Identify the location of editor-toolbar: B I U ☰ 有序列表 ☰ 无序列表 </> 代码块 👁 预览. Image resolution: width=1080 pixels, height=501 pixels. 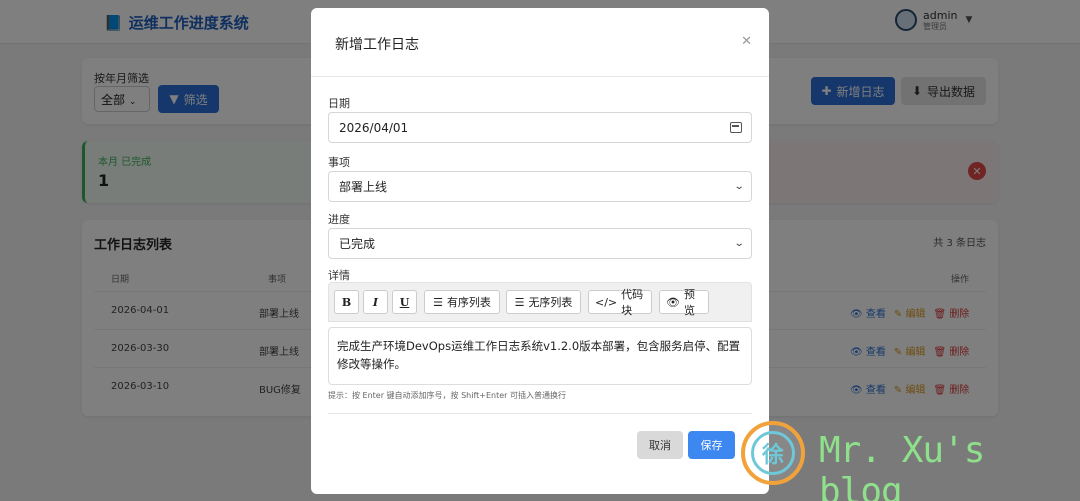
(540, 302).